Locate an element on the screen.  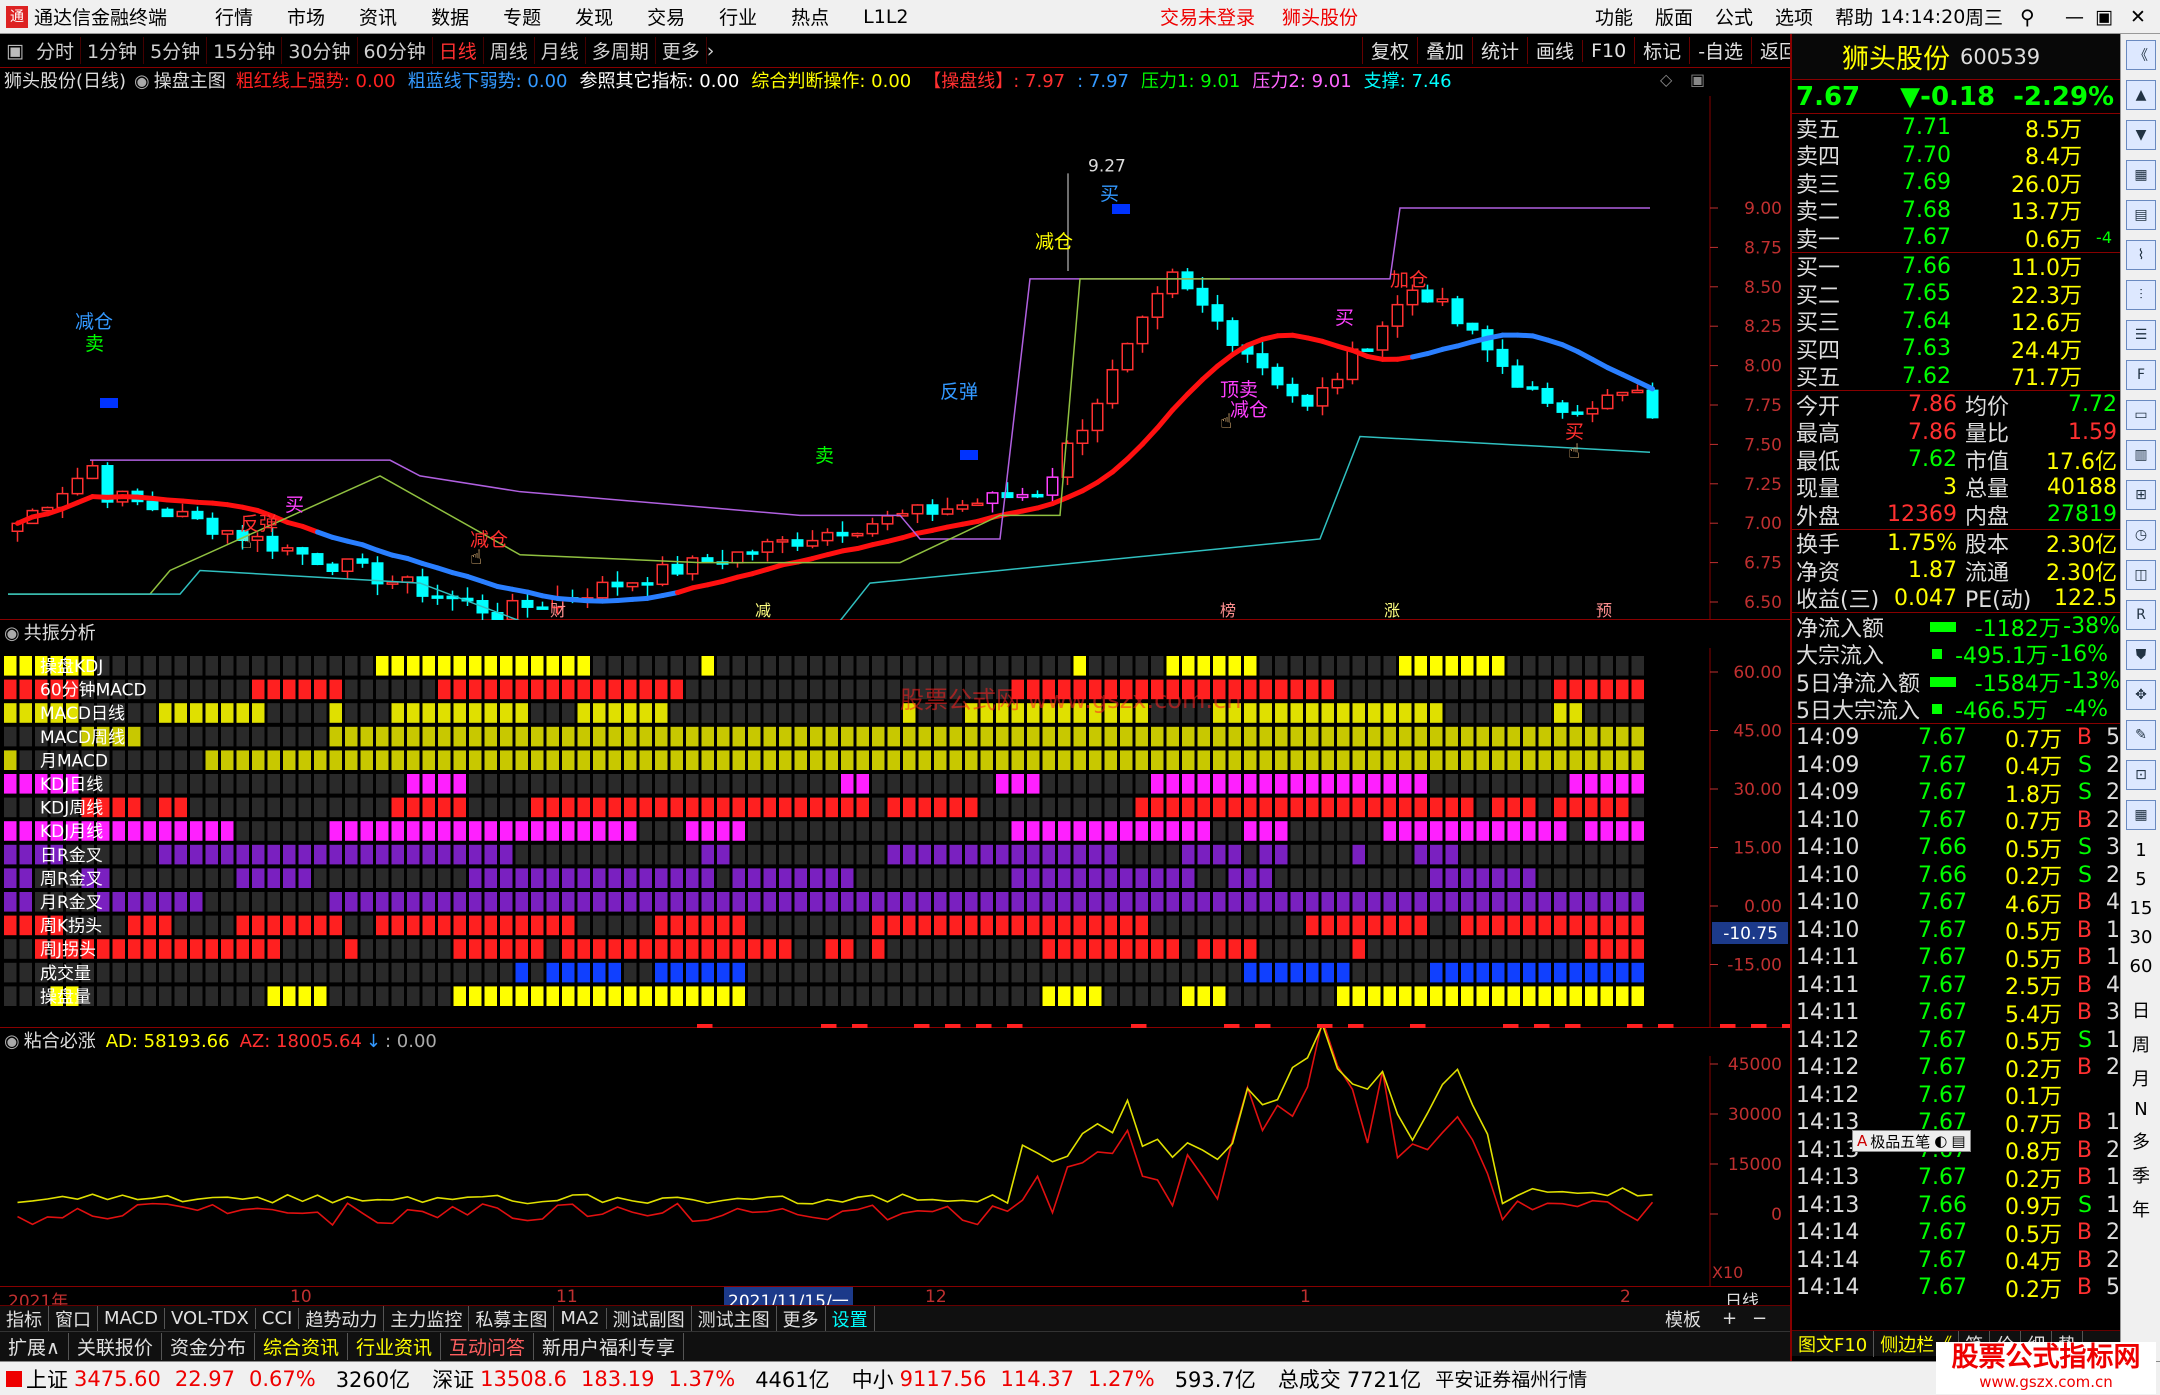
toolbar-menu-icon: ▣ is located at coordinates (15, 51).